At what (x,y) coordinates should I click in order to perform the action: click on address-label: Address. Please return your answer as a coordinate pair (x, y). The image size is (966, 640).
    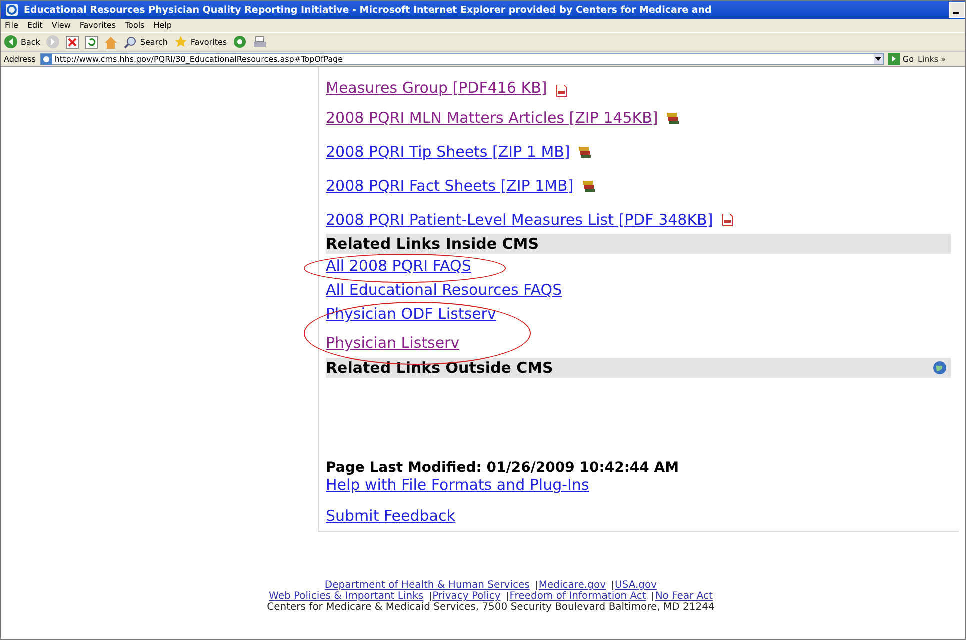
    Looking at the image, I should click on (20, 59).